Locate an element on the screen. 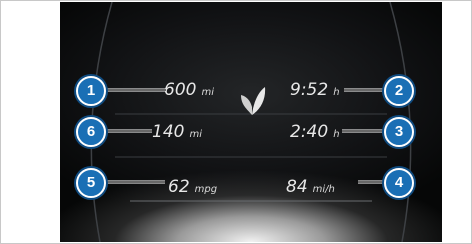 The width and height of the screenshot is (472, 244). callout-badge-2: 2 is located at coordinates (399, 91).